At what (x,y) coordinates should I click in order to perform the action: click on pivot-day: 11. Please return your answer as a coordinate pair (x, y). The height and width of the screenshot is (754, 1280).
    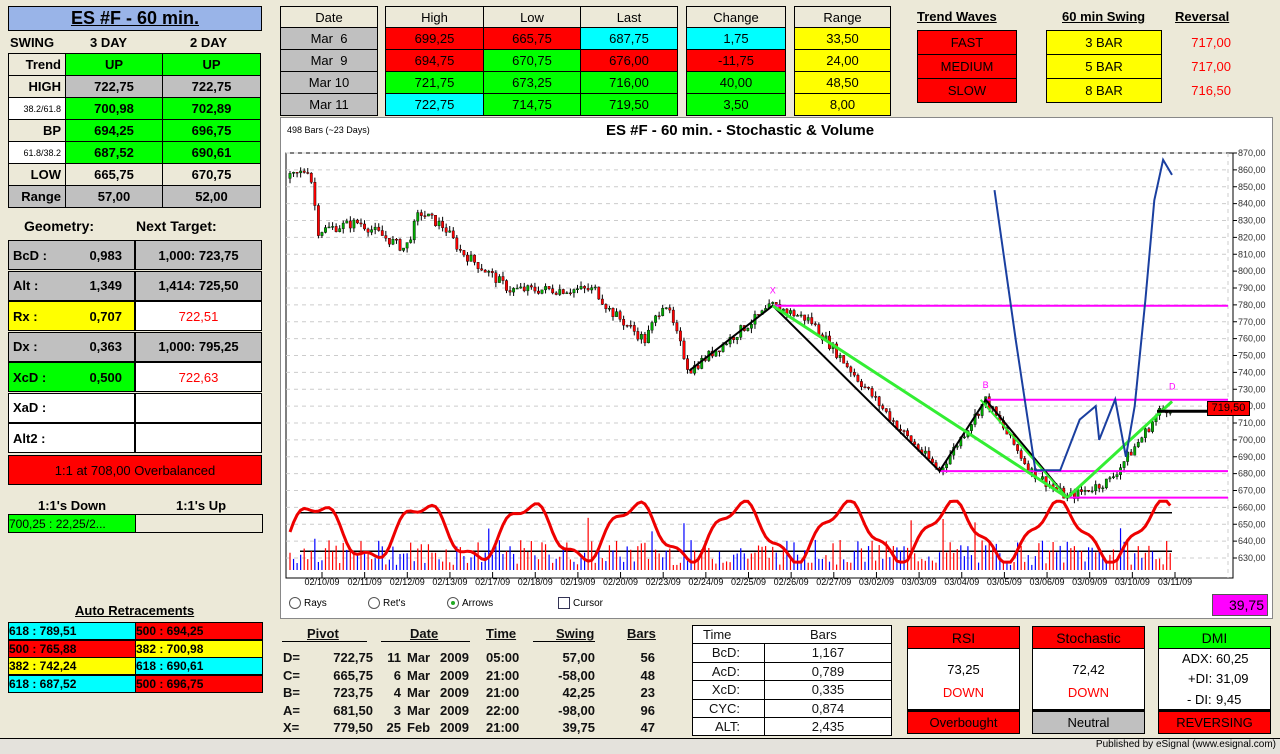
    Looking at the image, I should click on (394, 657).